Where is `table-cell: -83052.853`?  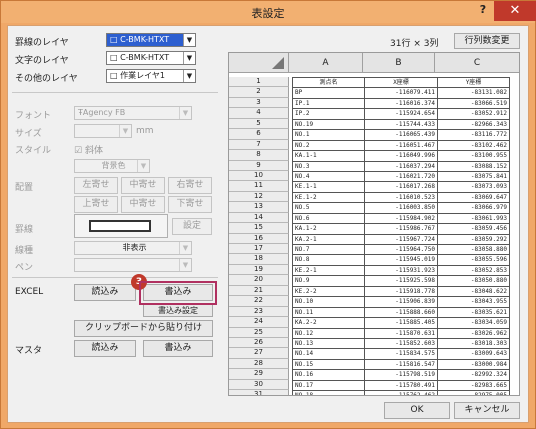 table-cell: -83052.853 is located at coordinates (474, 270).